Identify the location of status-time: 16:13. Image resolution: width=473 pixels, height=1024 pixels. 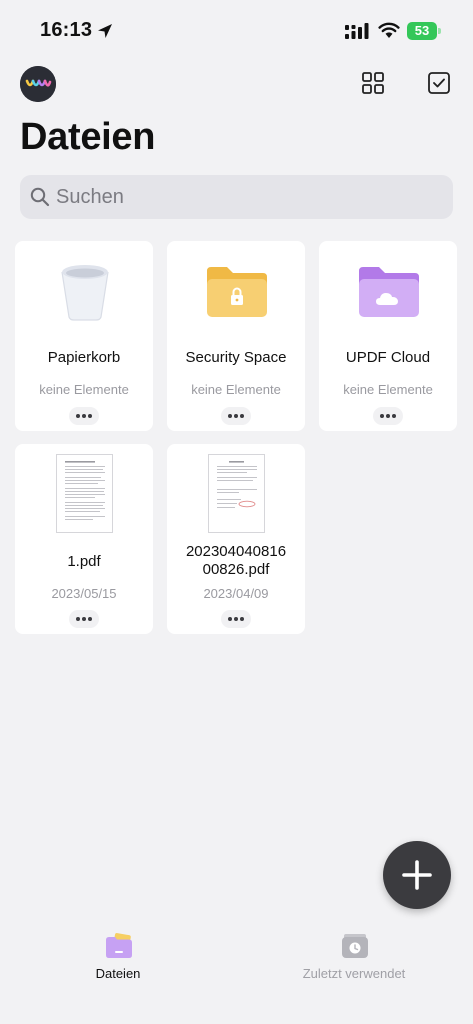
(66, 30).